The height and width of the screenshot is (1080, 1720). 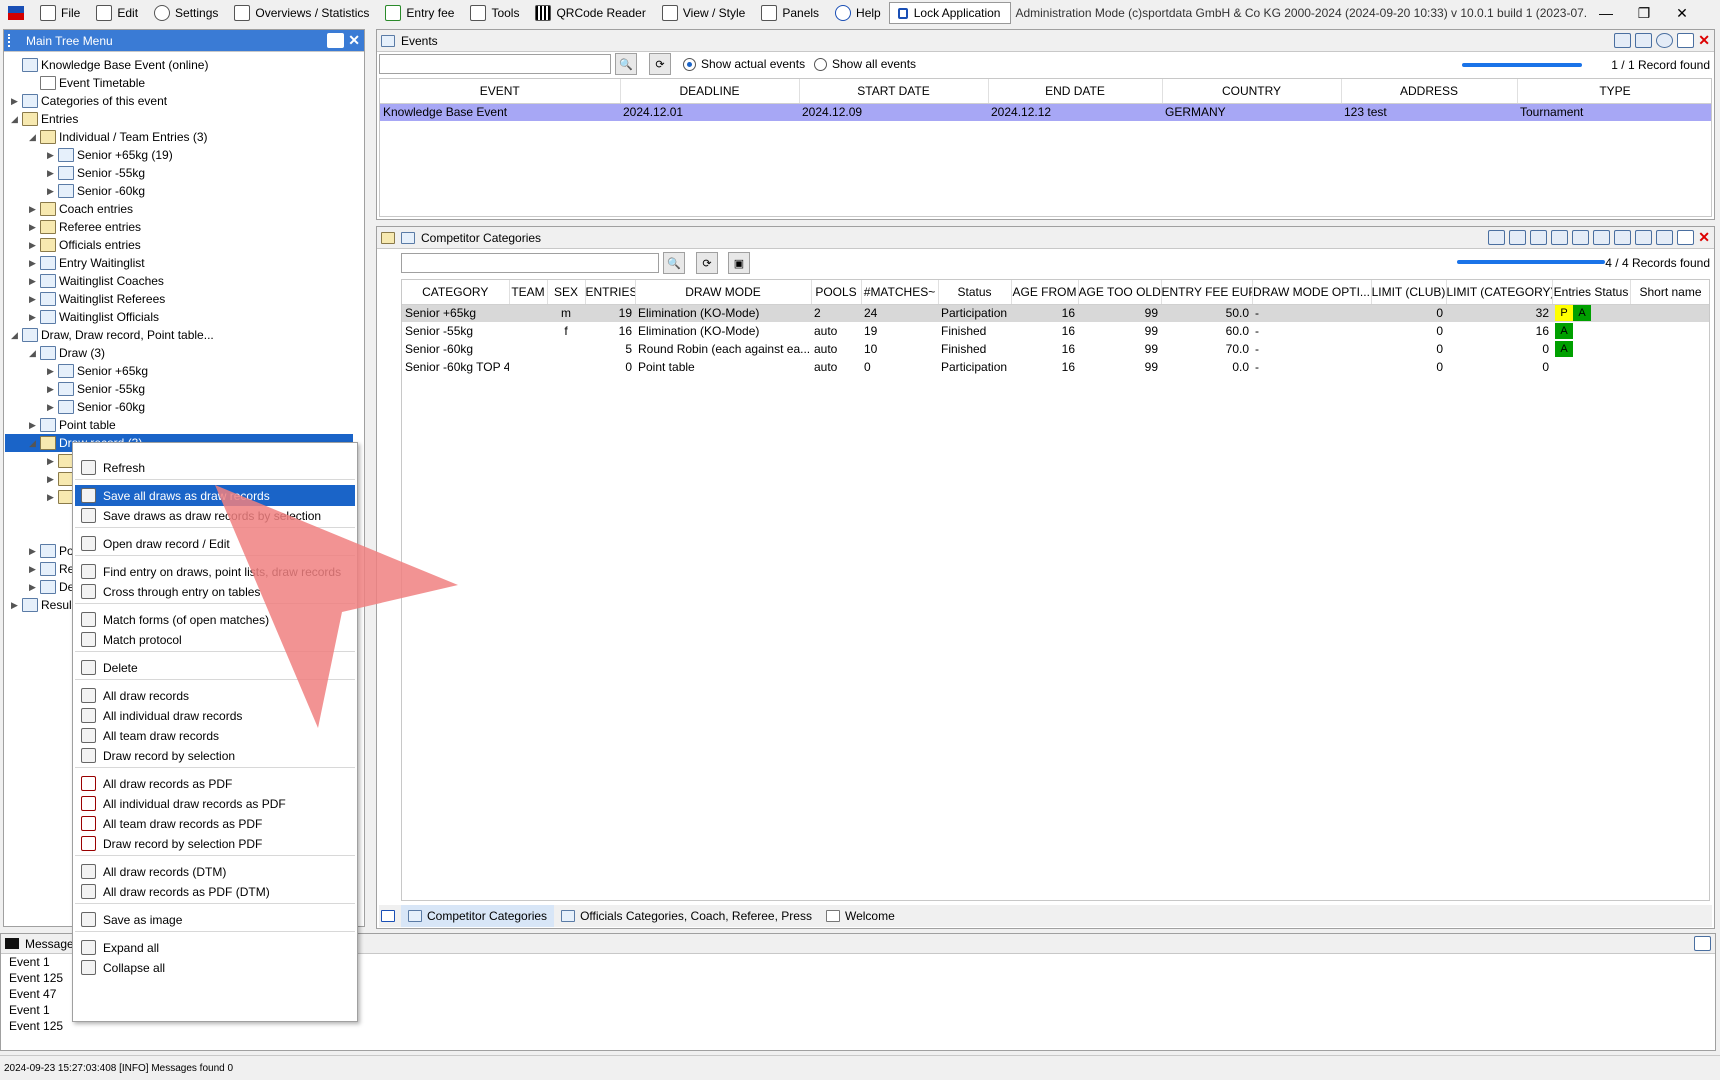 I want to click on table-icon, so click(x=1602, y=237).